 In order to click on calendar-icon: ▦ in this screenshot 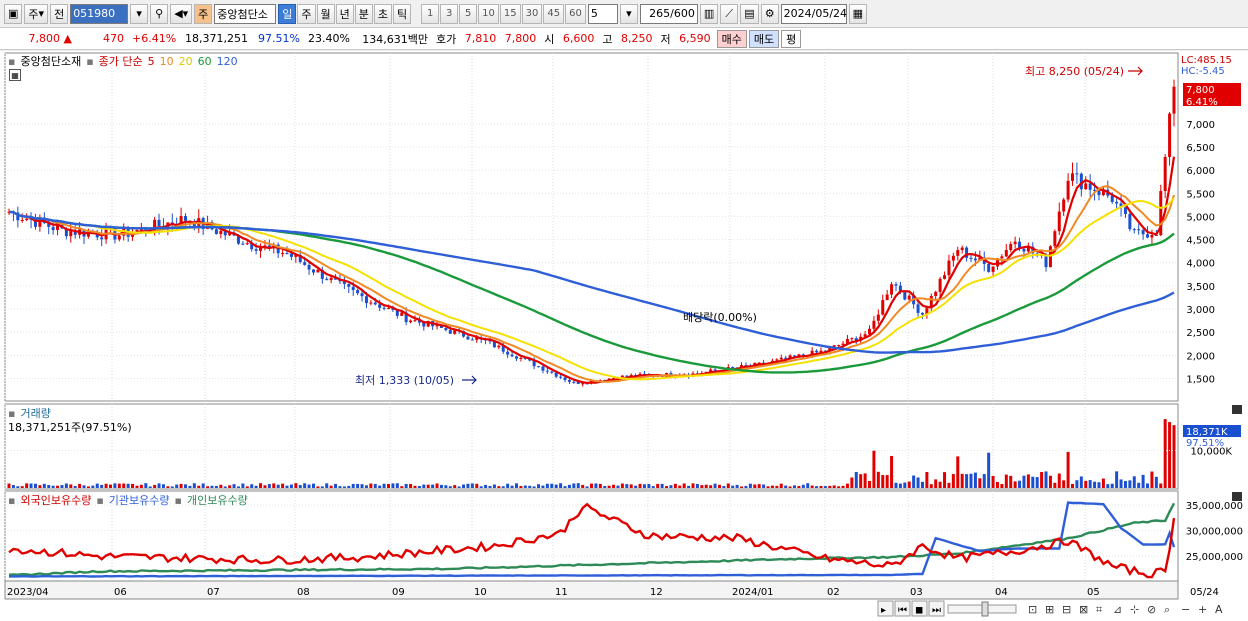, I will do `click(858, 13)`.